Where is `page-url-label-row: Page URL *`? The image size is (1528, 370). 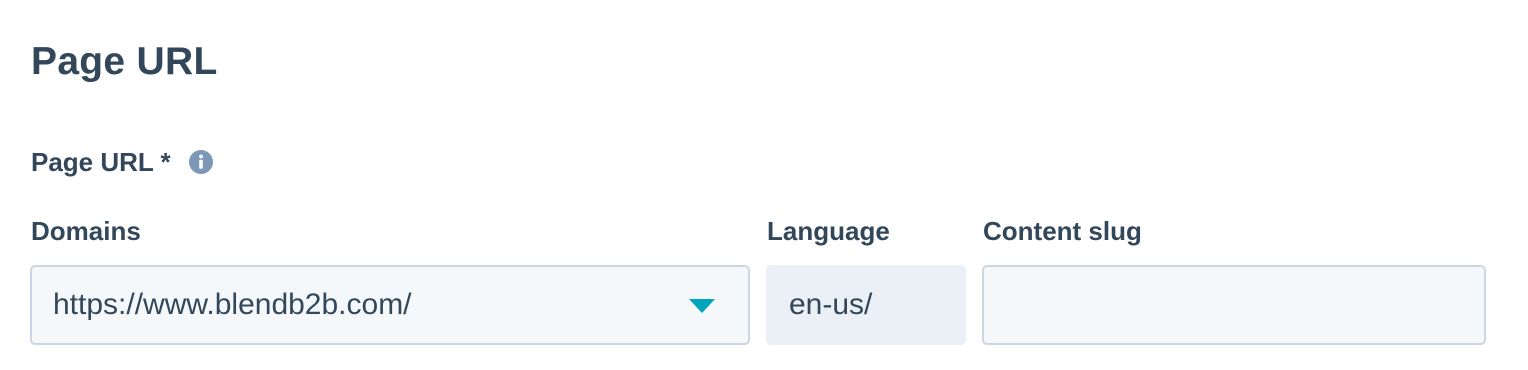 page-url-label-row: Page URL * is located at coordinates (122, 162).